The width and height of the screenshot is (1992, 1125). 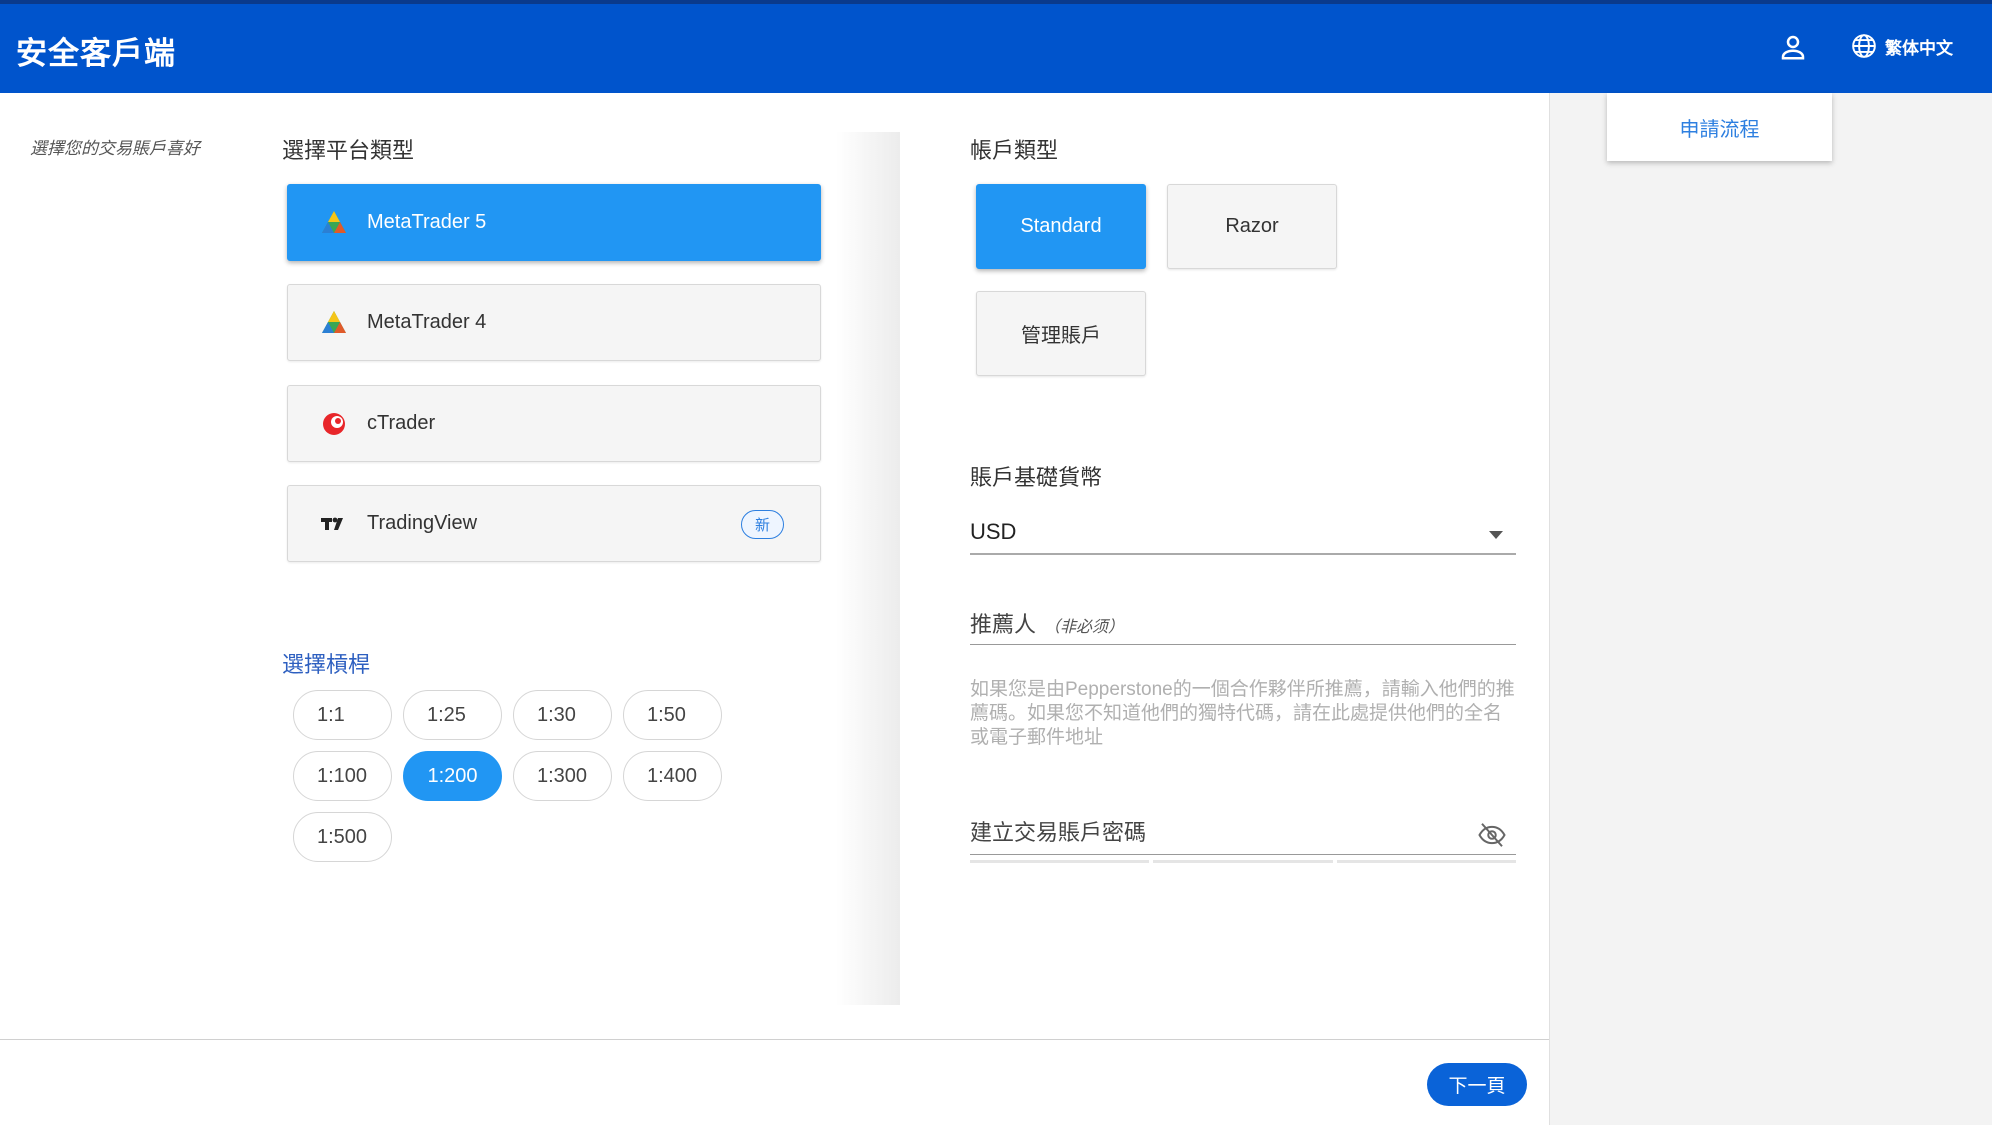 I want to click on account-type-managed: 管理賬戶, so click(x=1061, y=333).